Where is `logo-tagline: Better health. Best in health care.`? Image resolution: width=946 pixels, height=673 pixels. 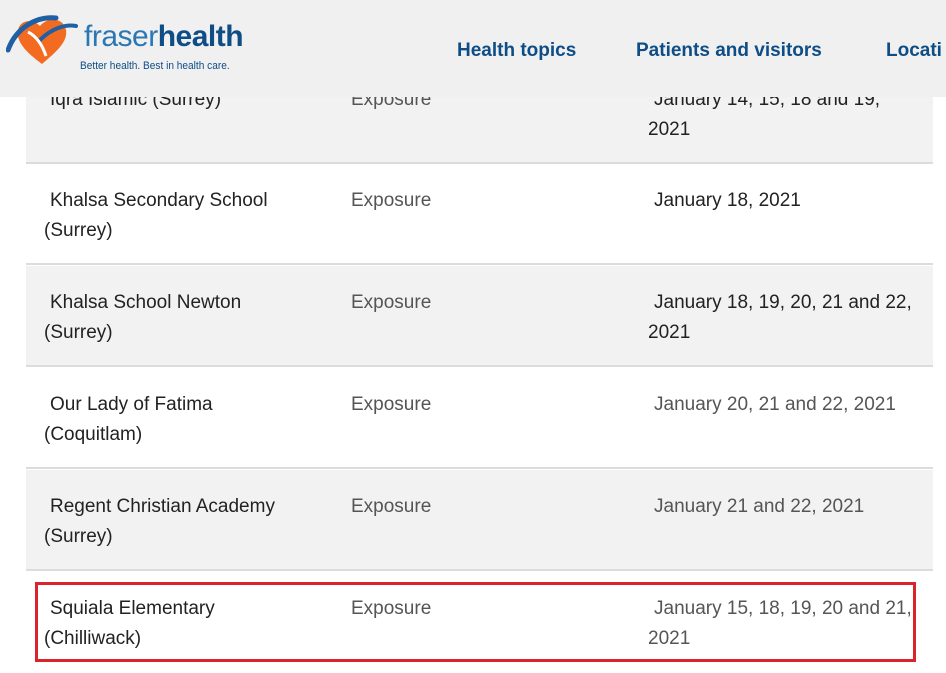 logo-tagline: Better health. Best in health care. is located at coordinates (155, 66).